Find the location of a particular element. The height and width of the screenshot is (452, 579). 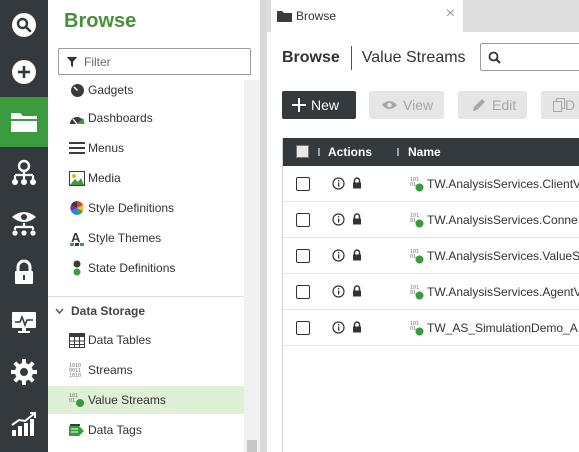

table-row: 101 01 TW.AnalysisServices.ValueS is located at coordinates (431, 256).